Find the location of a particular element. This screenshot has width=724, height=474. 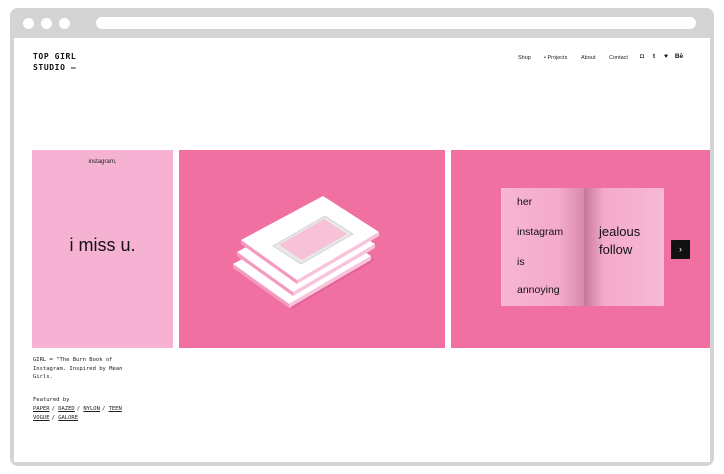

next-slide-button: › is located at coordinates (680, 249).